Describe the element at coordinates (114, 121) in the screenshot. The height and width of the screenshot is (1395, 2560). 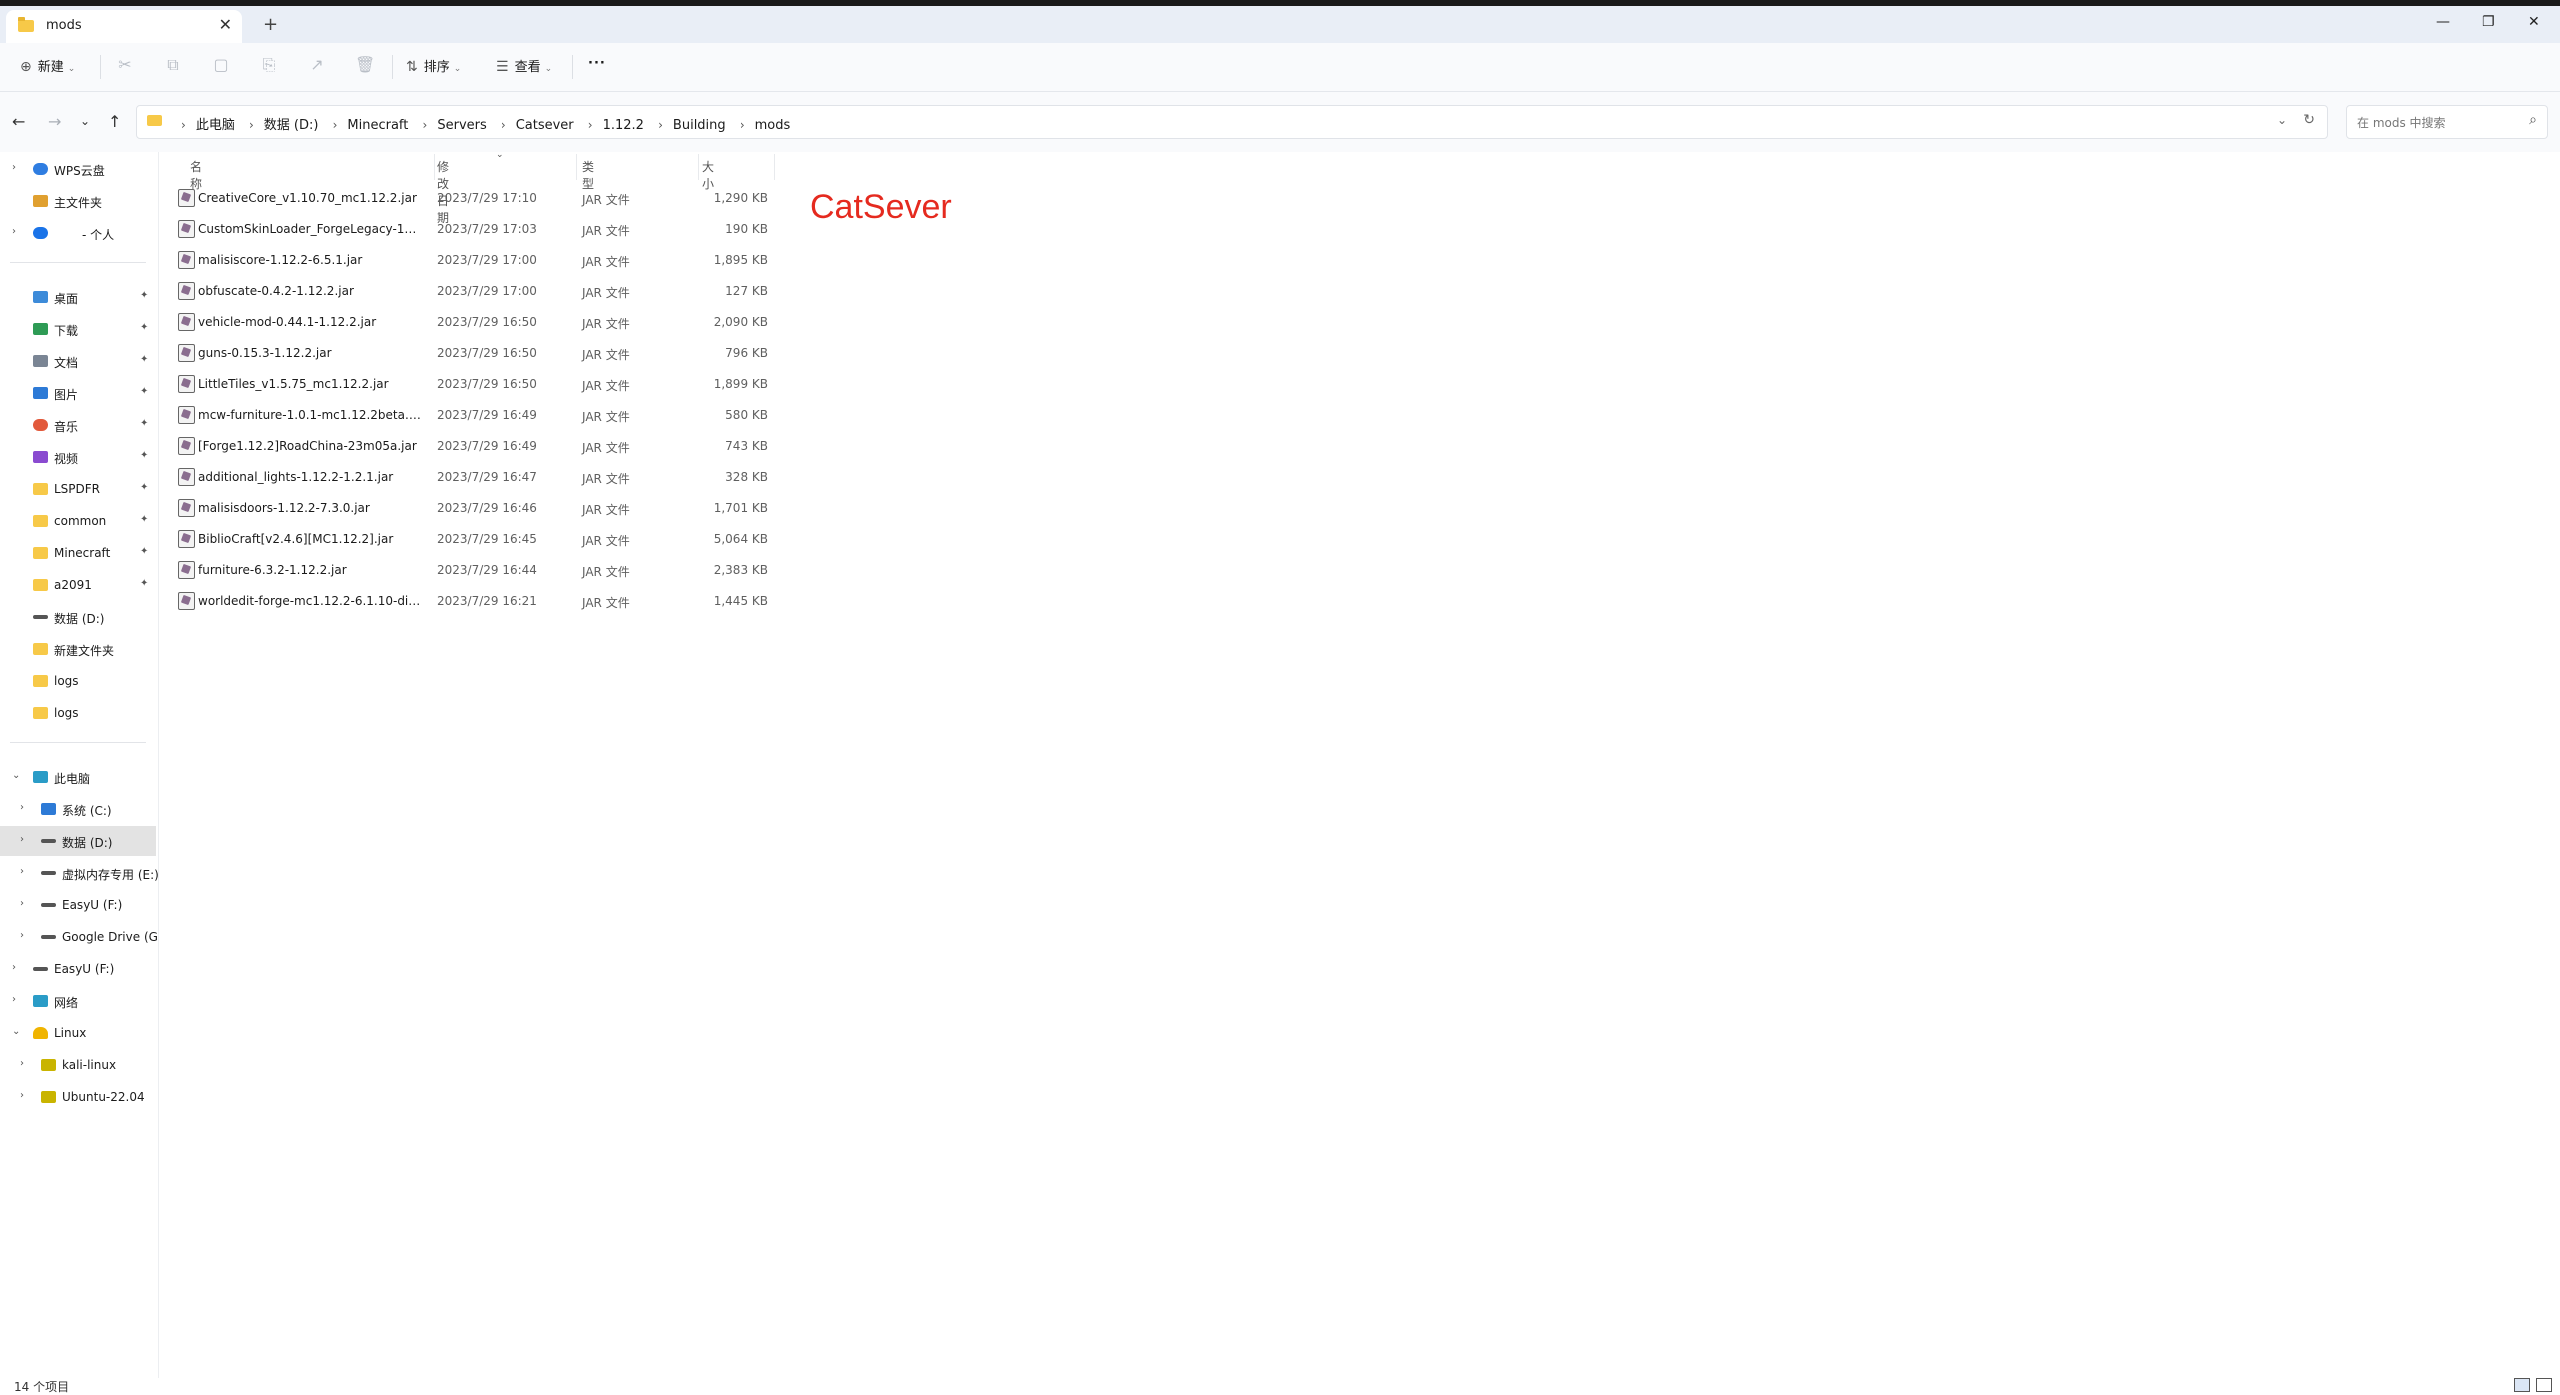
I see `up-icon: ↑` at that location.